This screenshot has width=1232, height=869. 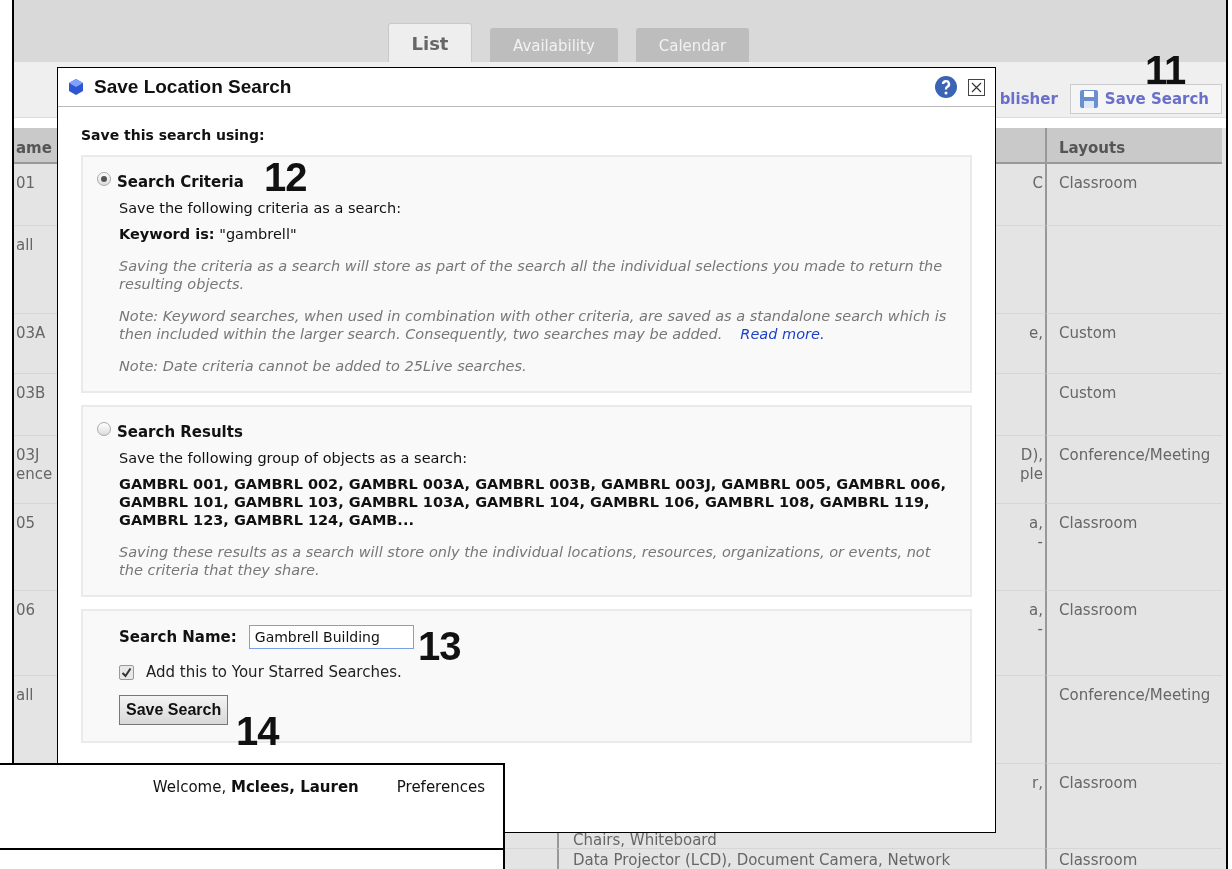 What do you see at coordinates (180, 432) in the screenshot?
I see `option-label: Search Results` at bounding box center [180, 432].